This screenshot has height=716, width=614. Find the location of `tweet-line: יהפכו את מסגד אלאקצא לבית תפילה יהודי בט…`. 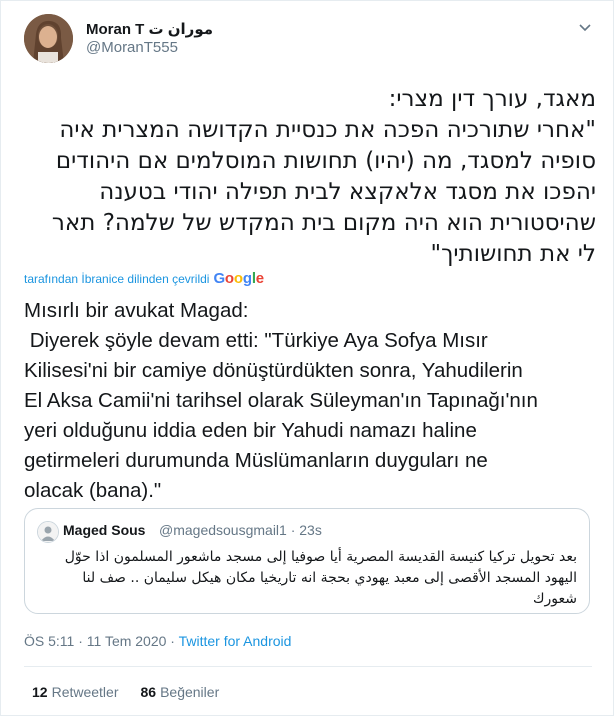

tweet-line: יהפכו את מסגד אלאקצא לבית תפילה יהודי בט… is located at coordinates (347, 192).